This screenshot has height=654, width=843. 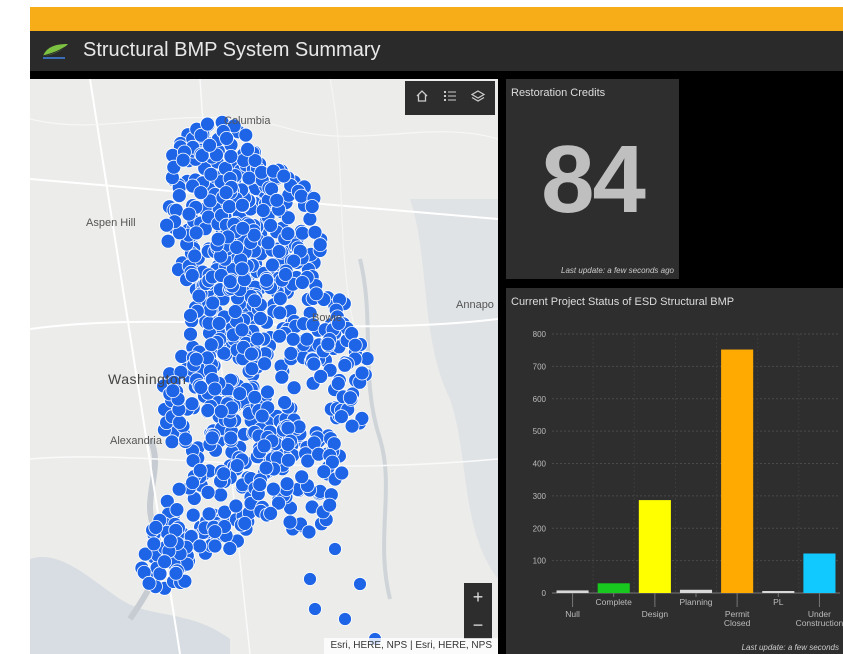 I want to click on zoom-in-button: +, so click(x=478, y=597).